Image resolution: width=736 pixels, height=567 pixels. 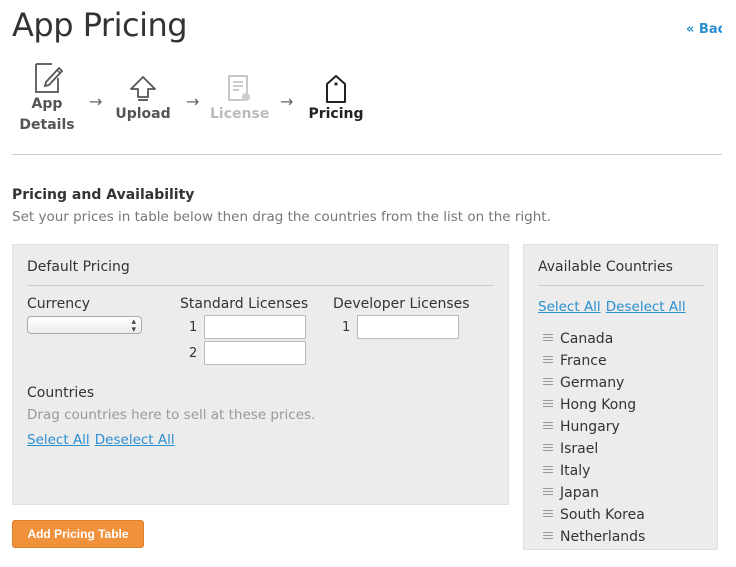 I want to click on country-name: Japan, so click(x=580, y=493).